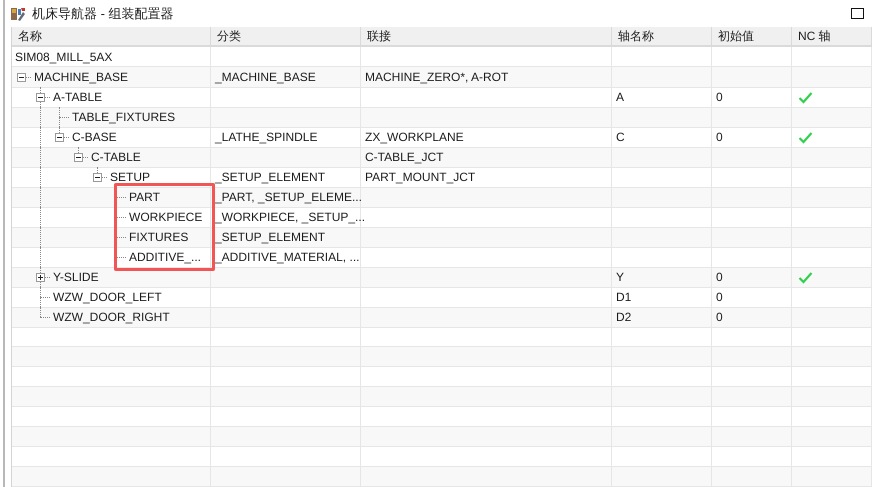  What do you see at coordinates (94, 137) in the screenshot?
I see `tree-item: C-BASE` at bounding box center [94, 137].